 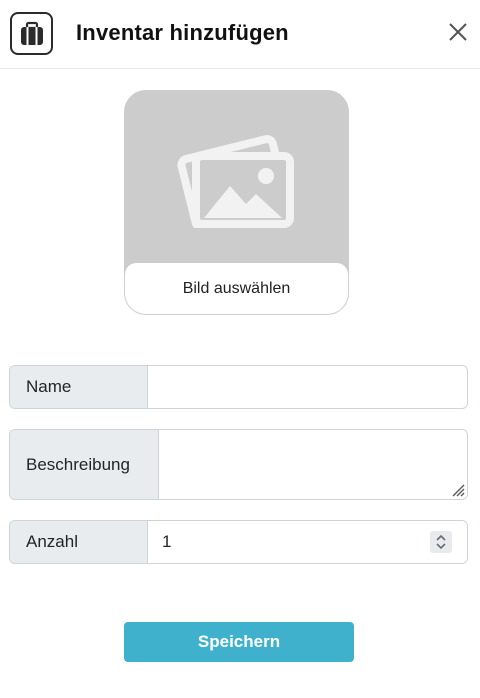 I want to click on modal-header: Inventar hinzufügen, so click(x=240, y=34).